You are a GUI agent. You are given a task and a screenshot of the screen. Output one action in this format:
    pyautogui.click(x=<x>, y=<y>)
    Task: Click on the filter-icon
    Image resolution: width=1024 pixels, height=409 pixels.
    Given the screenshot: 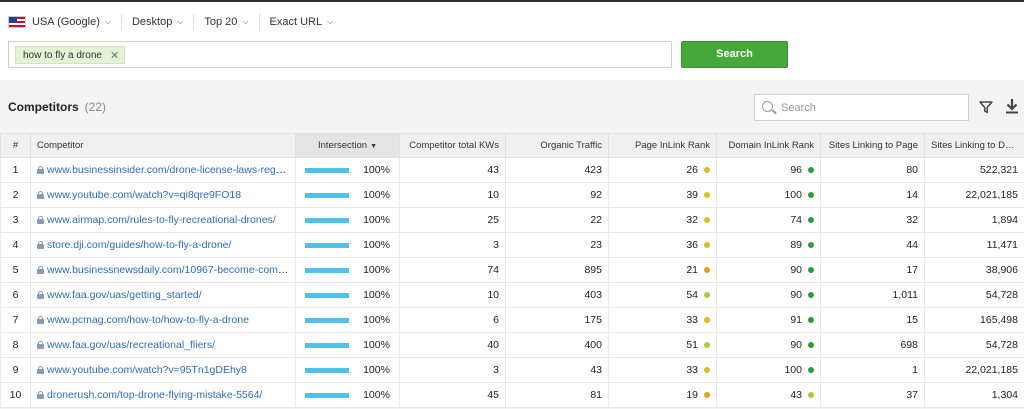 What is the action you would take?
    pyautogui.click(x=986, y=107)
    